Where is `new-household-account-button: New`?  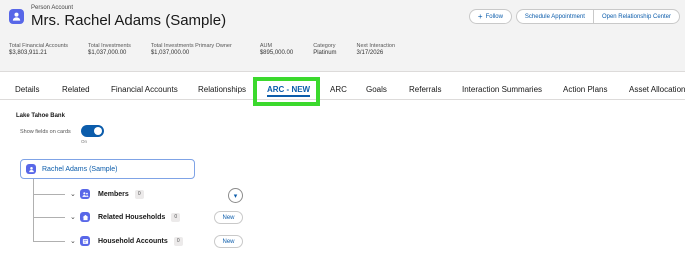
new-household-account-button: New is located at coordinates (228, 241).